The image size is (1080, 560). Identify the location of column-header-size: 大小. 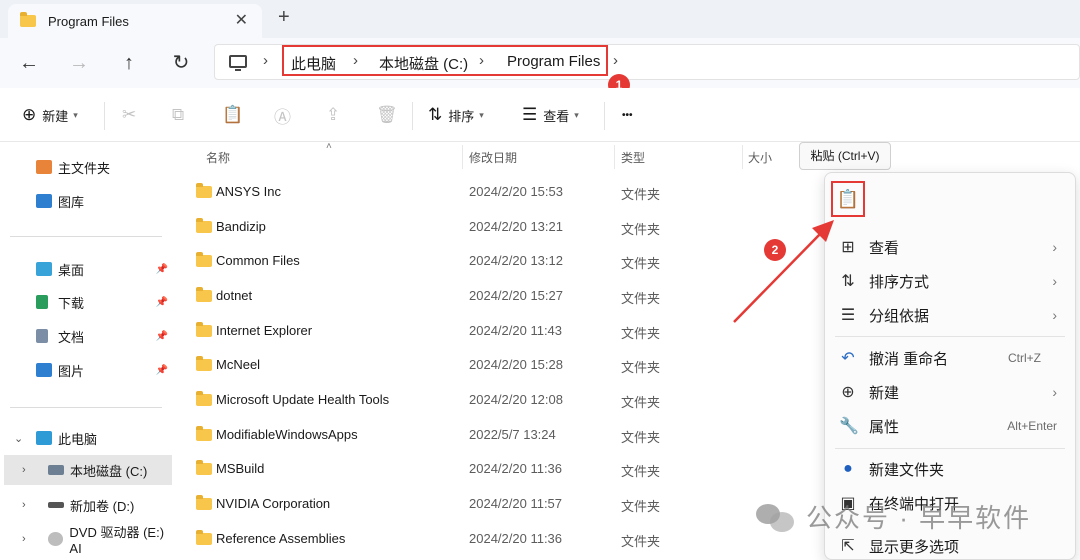
(760, 157).